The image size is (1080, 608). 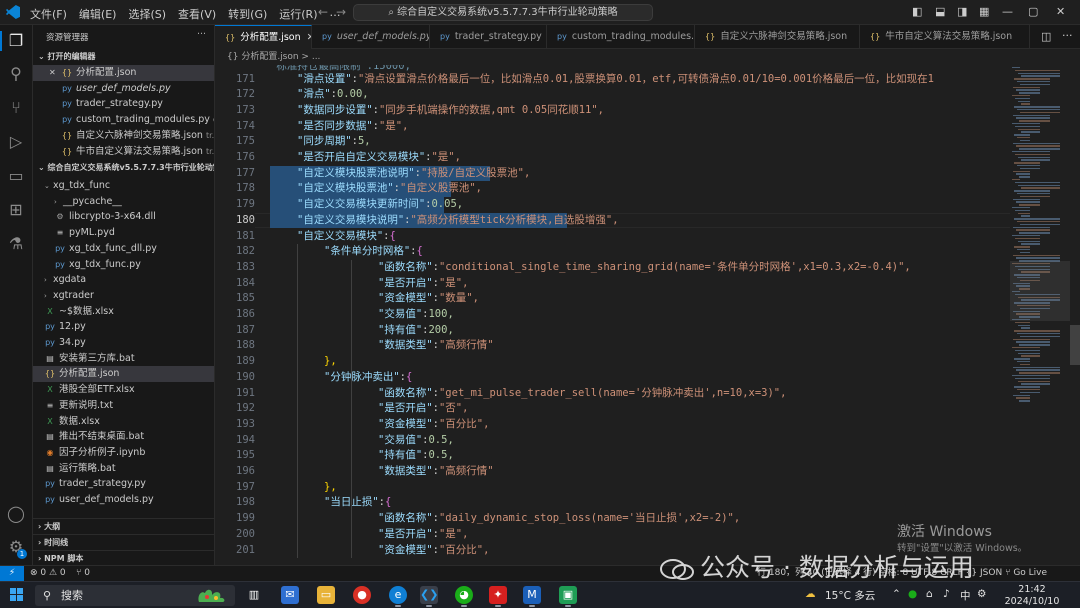 What do you see at coordinates (445, 36) in the screenshot?
I see `python-file-icon: py` at bounding box center [445, 36].